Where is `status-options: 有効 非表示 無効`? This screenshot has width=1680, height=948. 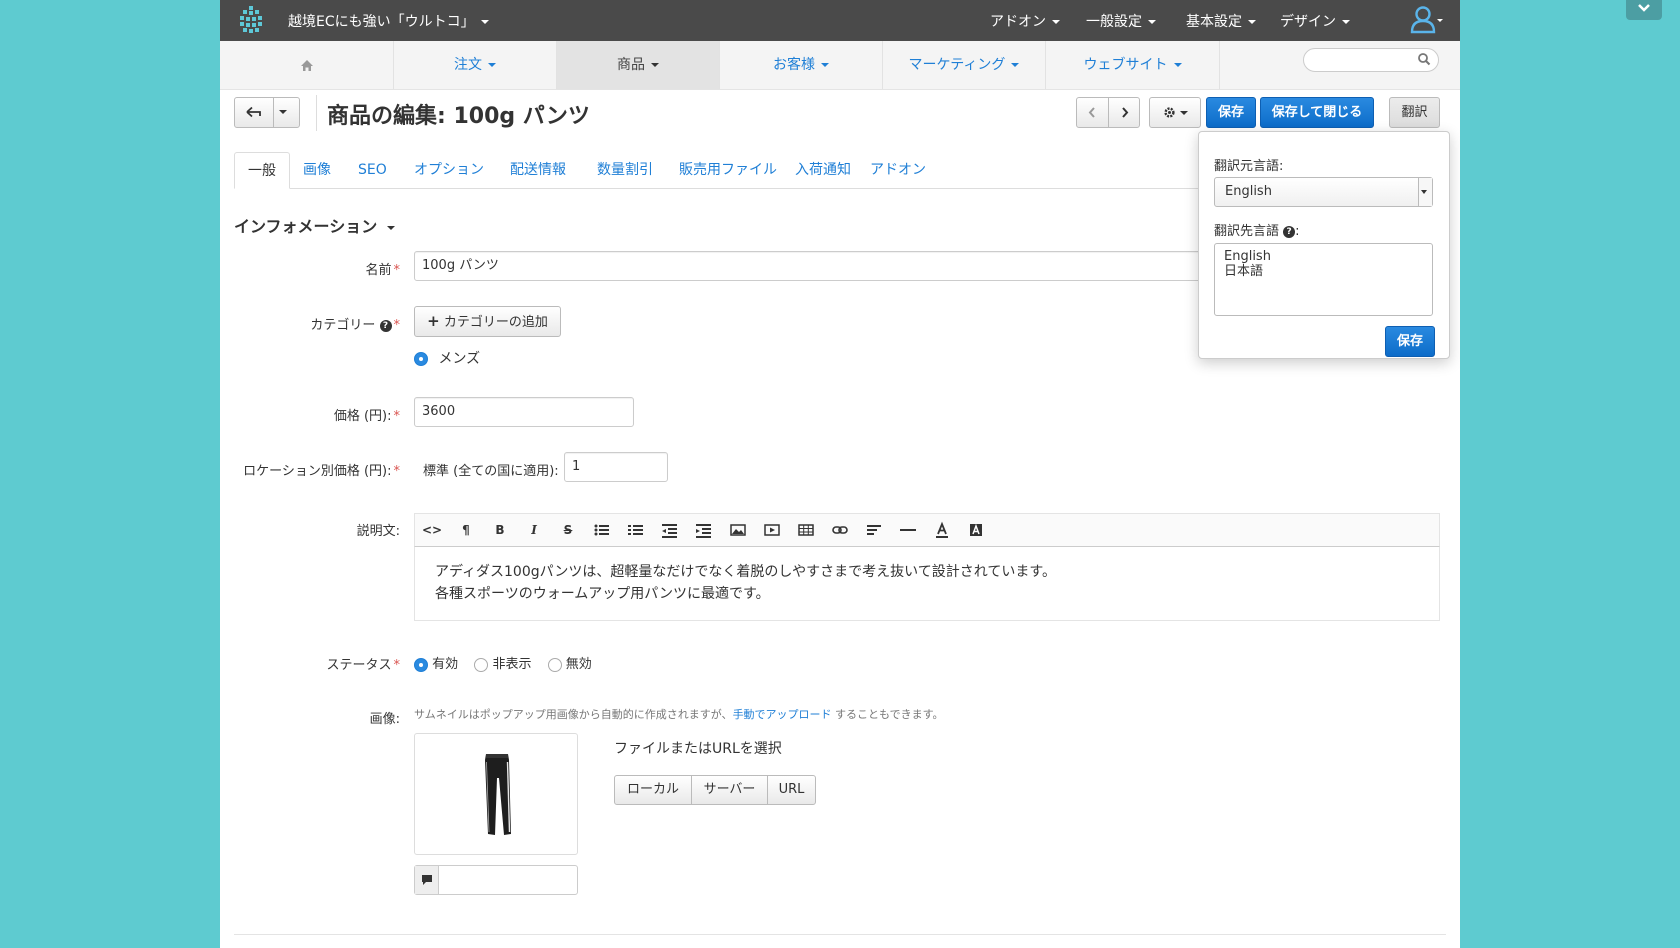
status-options: 有効 非表示 無効 is located at coordinates (503, 662).